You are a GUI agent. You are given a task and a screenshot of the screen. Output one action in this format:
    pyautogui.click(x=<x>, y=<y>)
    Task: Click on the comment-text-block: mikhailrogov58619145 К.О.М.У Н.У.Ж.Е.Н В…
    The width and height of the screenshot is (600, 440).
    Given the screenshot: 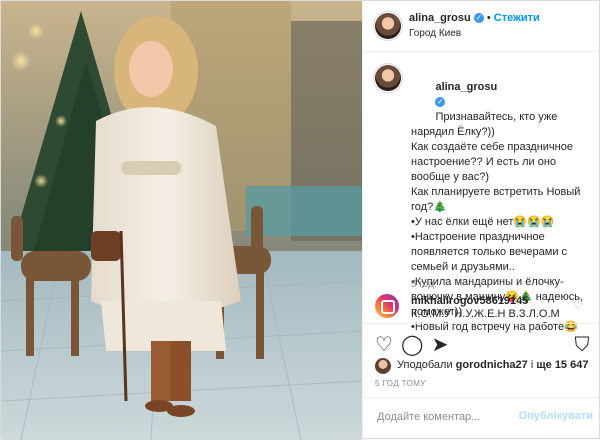 What is the action you would take?
    pyautogui.click(x=486, y=308)
    